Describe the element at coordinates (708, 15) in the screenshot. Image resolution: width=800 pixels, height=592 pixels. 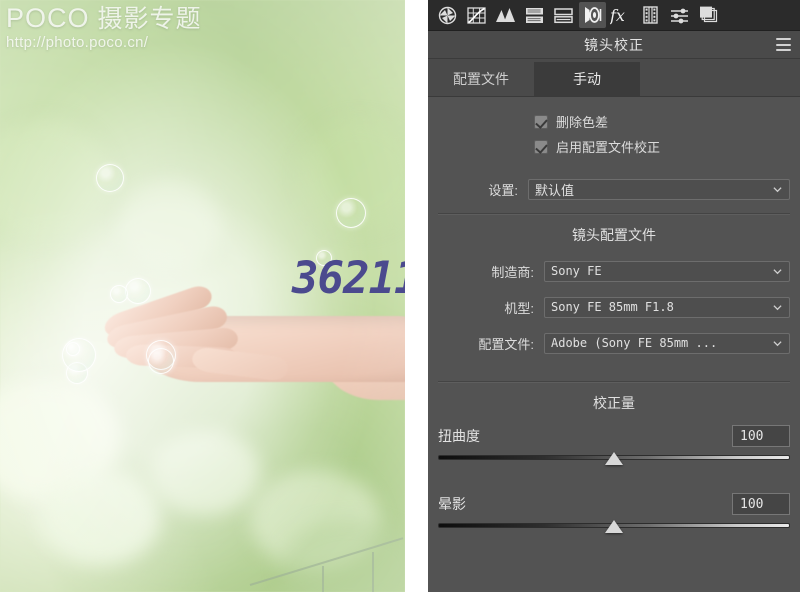
I see `snapshots-icon` at that location.